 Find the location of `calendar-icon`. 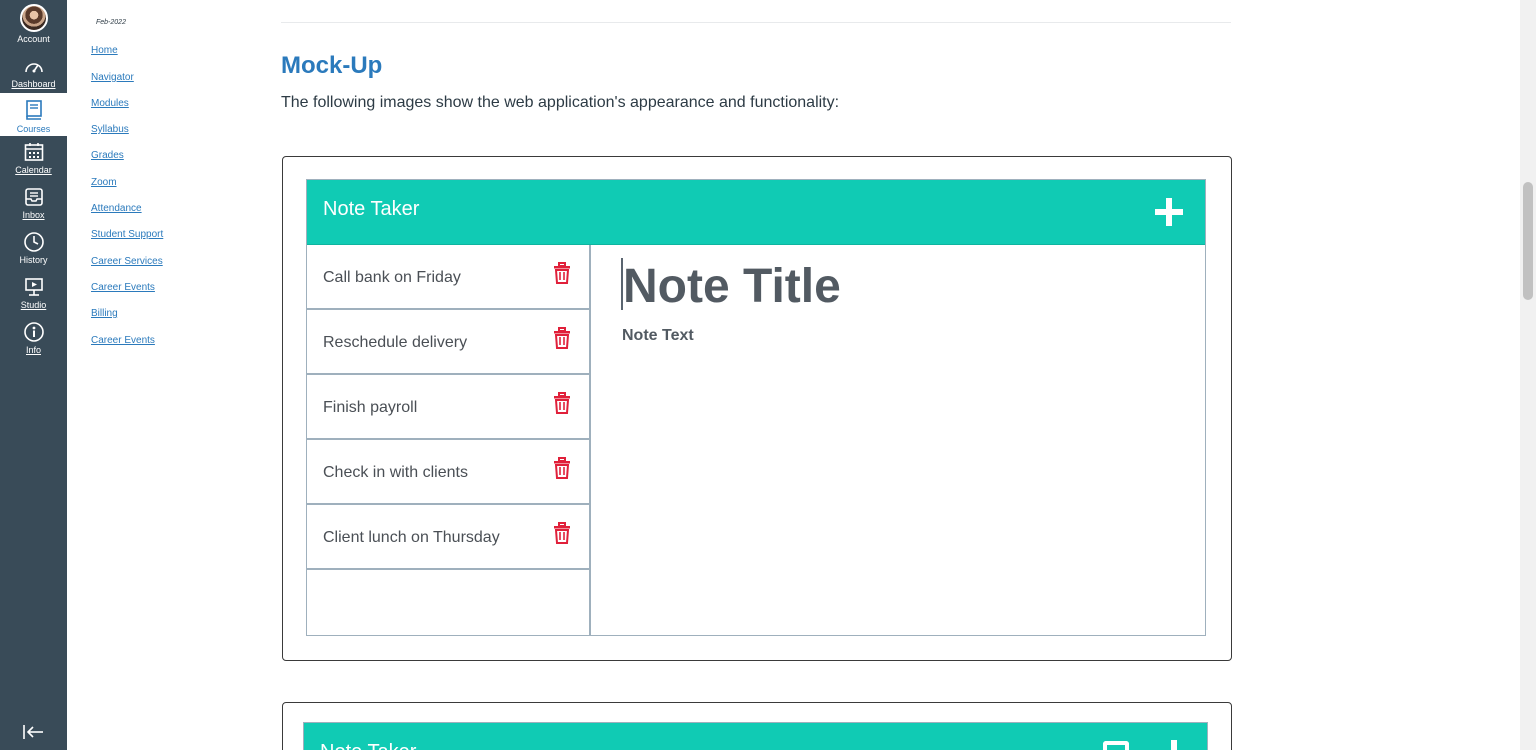

calendar-icon is located at coordinates (34, 151).